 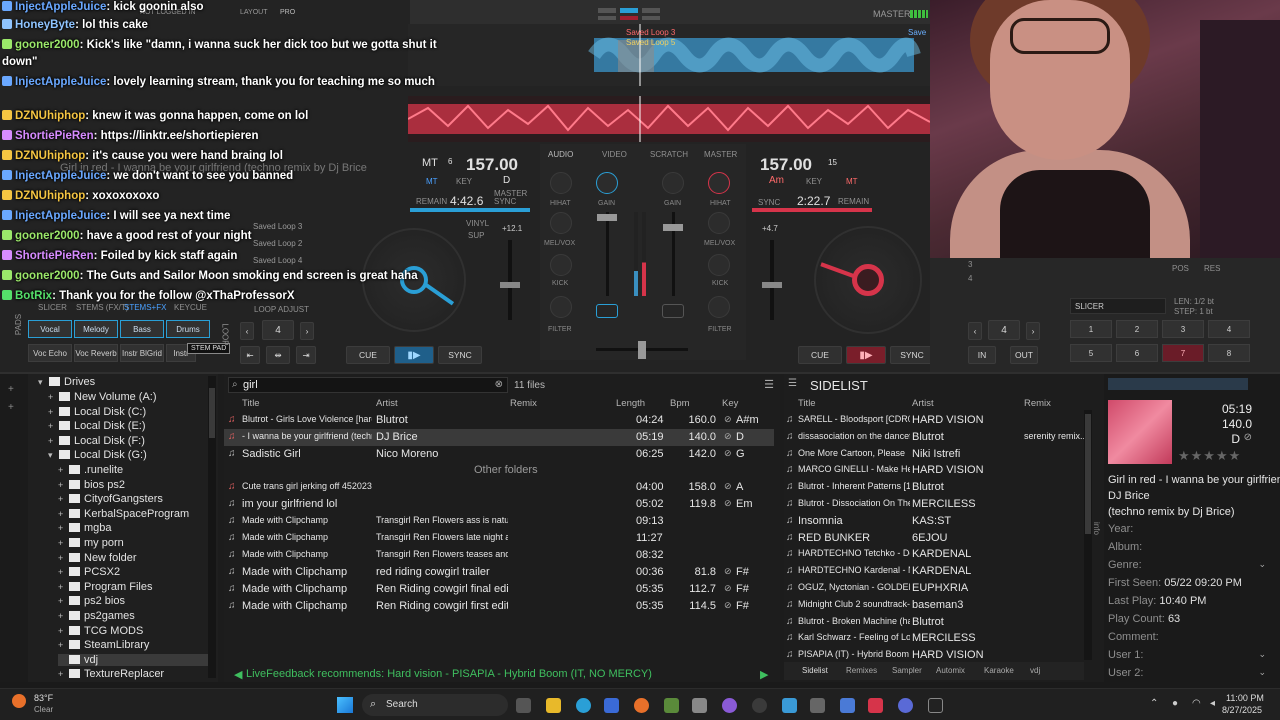 I want to click on tree-add-icon-2: +, so click(x=11, y=407).